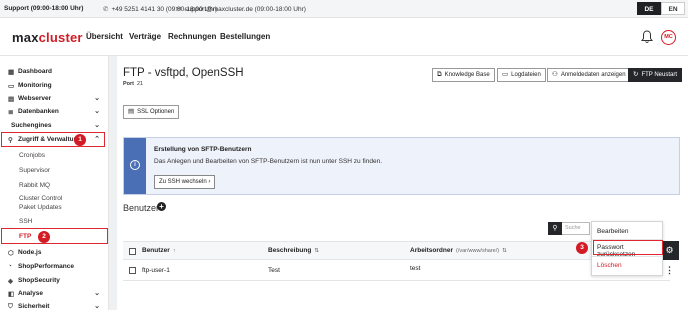 This screenshot has height=310, width=688. What do you see at coordinates (56, 100) in the screenshot?
I see `sidebar-item-webserver: ▤ Webserver ⌄` at bounding box center [56, 100].